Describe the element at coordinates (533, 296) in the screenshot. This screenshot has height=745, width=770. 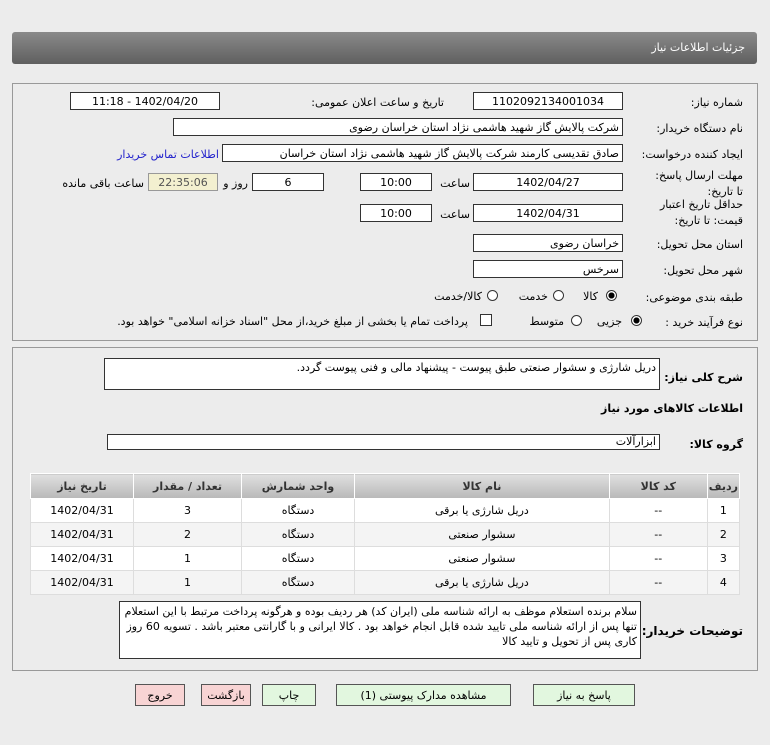
I see `category-option-service: خدمت` at that location.